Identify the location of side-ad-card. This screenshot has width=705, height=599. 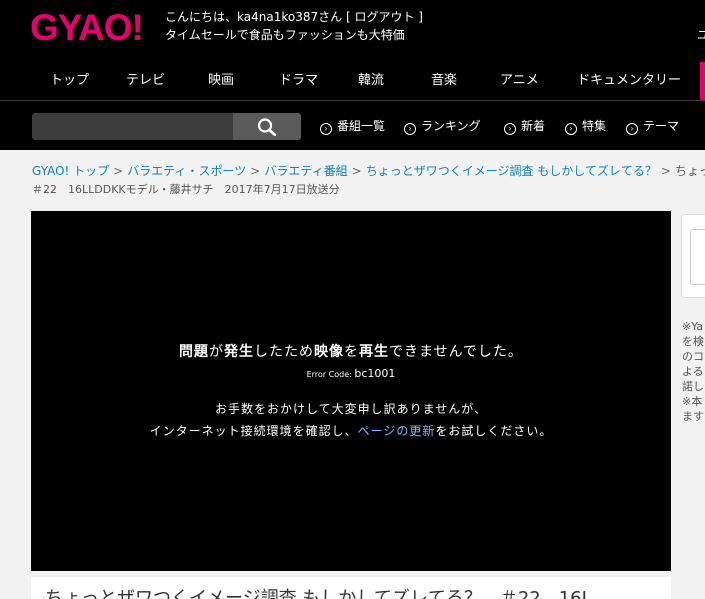
(693, 256).